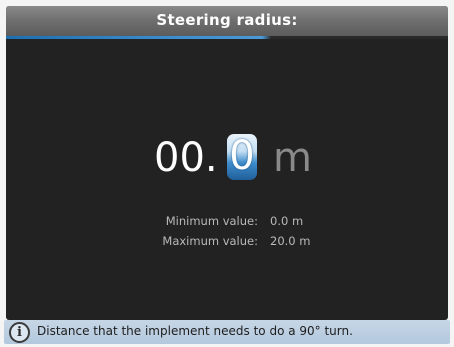 The height and width of the screenshot is (347, 454). I want to click on maximum-label-box: Maximum value:, so click(132, 242).